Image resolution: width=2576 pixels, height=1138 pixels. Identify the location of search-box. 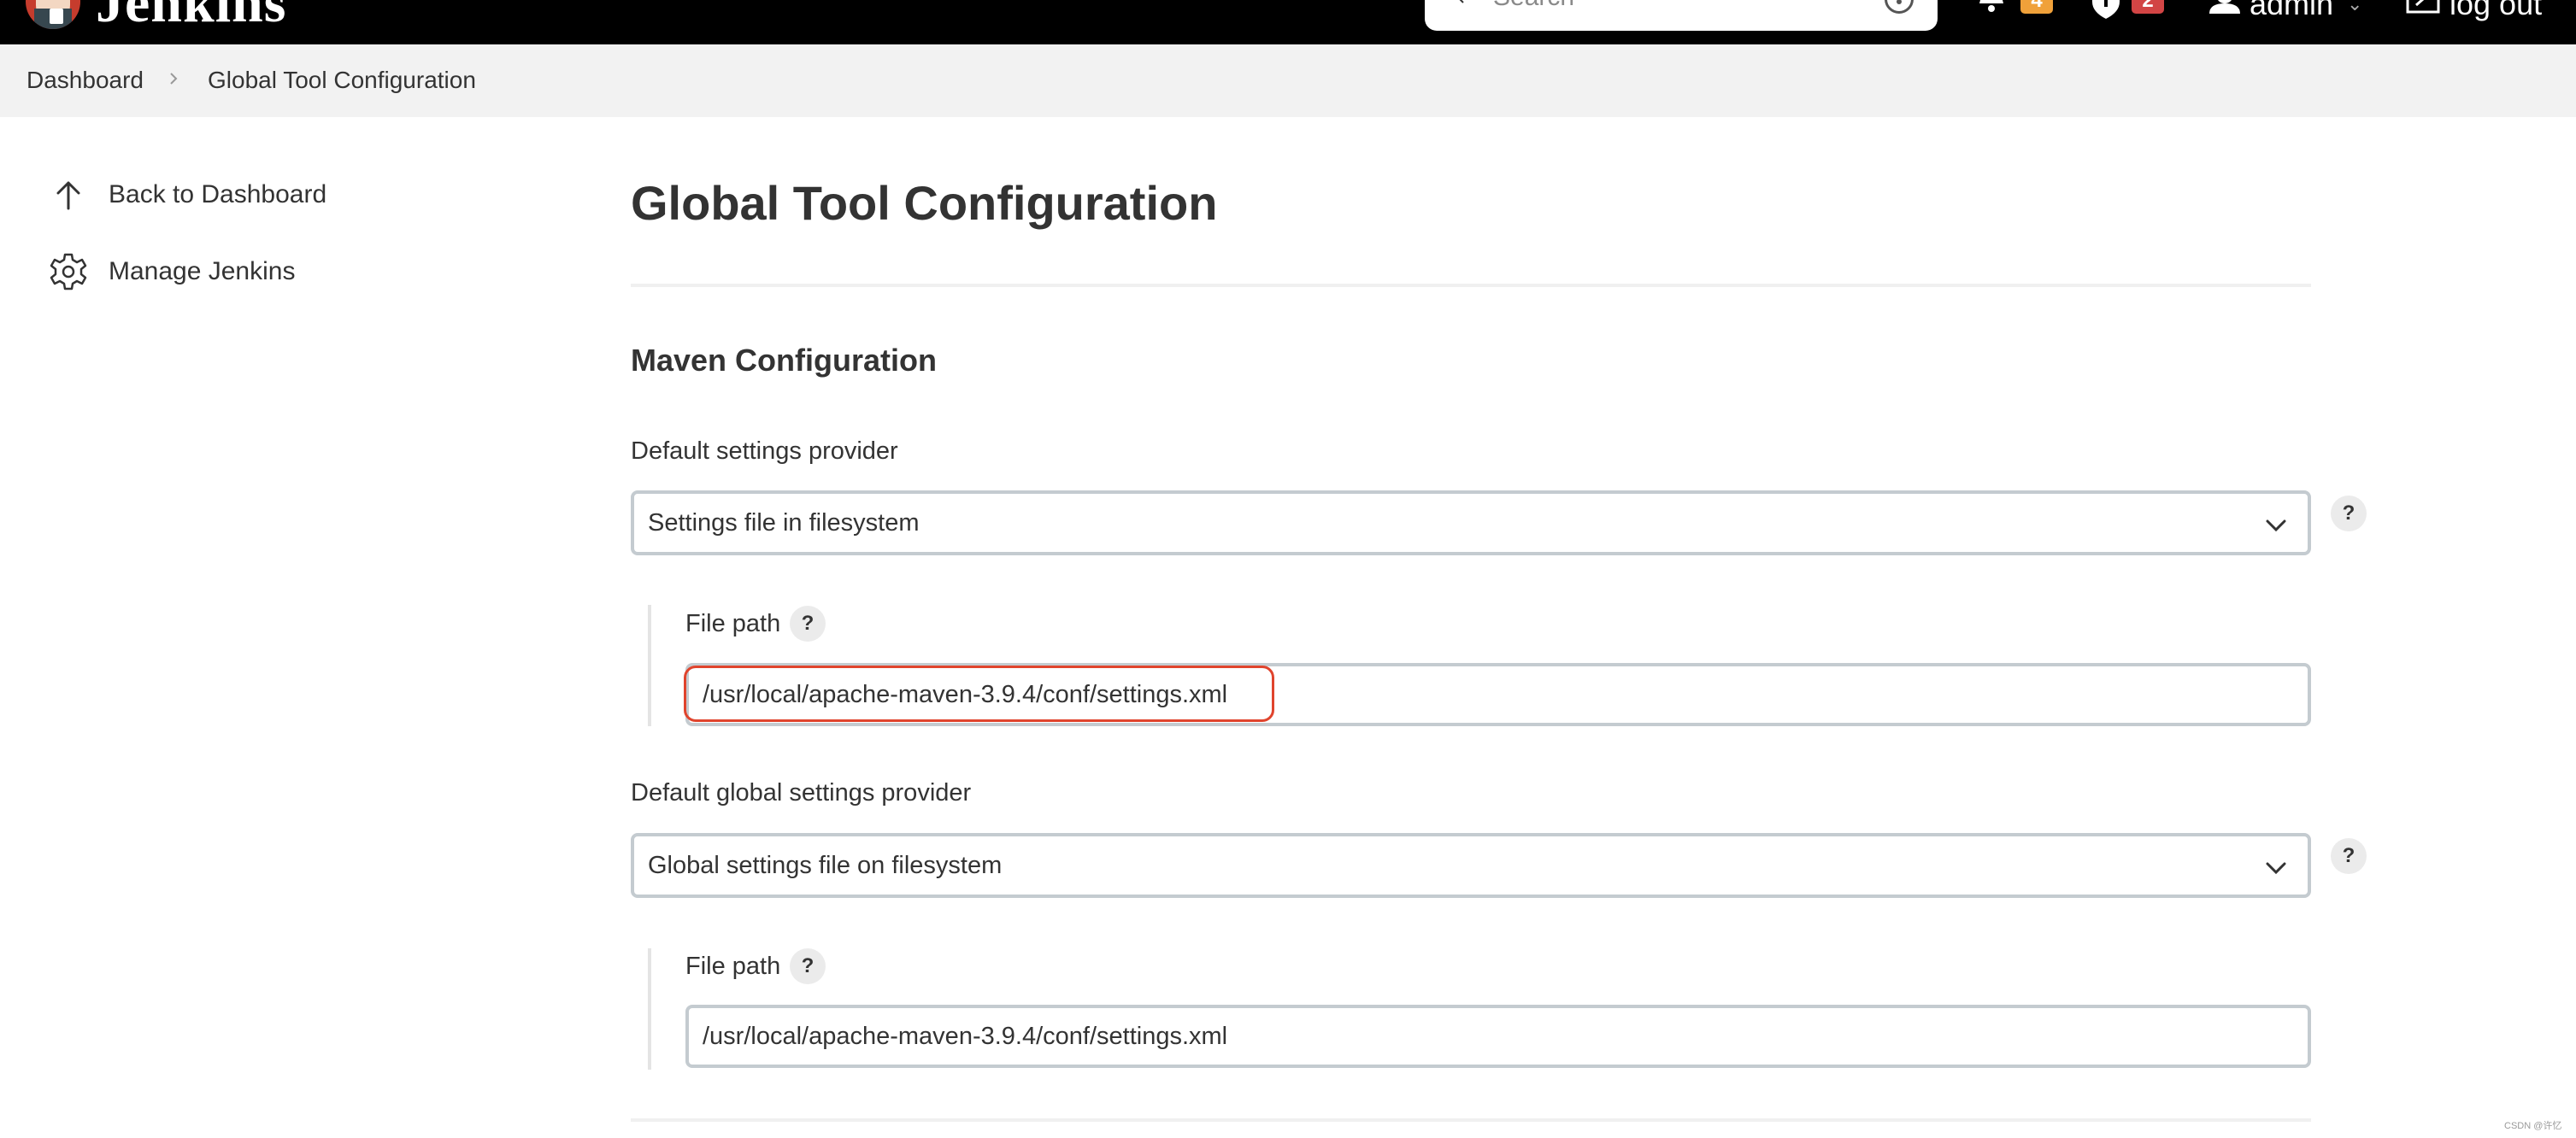
(1681, 15).